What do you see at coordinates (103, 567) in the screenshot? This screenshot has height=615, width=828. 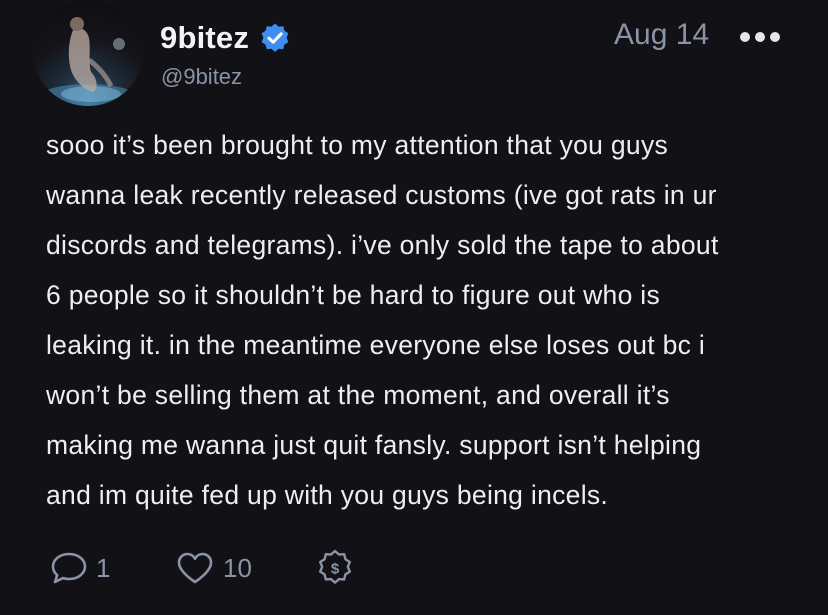 I see `comment-count: 1` at bounding box center [103, 567].